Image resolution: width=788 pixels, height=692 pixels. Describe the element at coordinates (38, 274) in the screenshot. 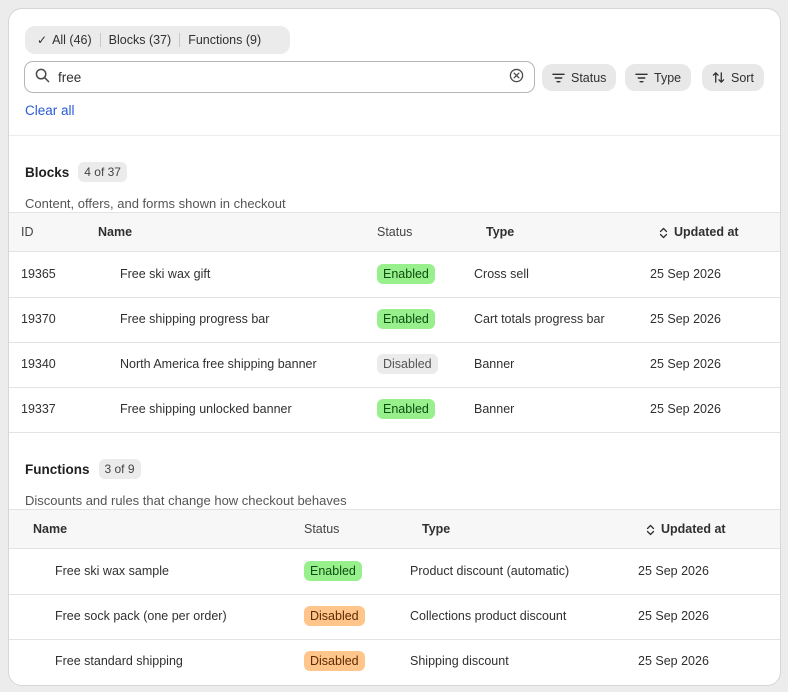

I see `row-id: 19365` at that location.